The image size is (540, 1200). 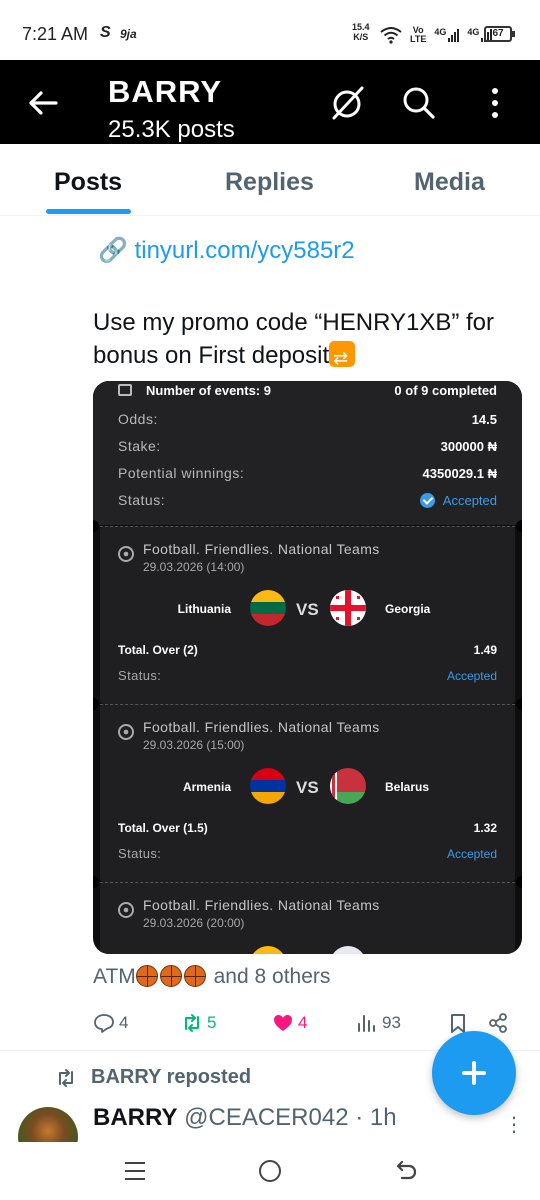 I want to click on status-time: 7:21 AM, so click(x=55, y=34).